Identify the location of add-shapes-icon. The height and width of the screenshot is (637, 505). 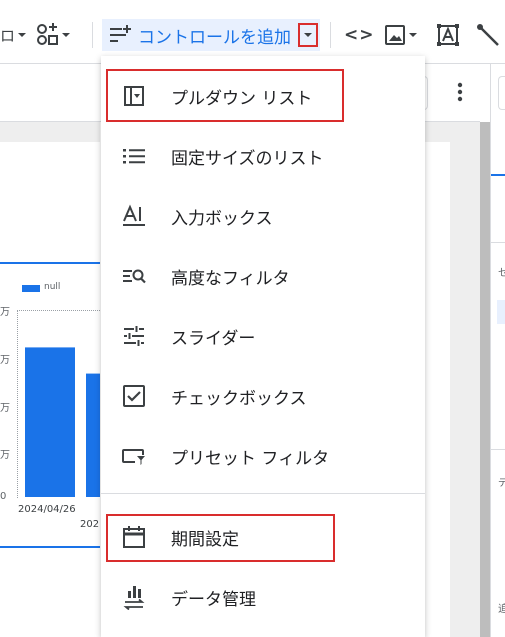
(47, 34).